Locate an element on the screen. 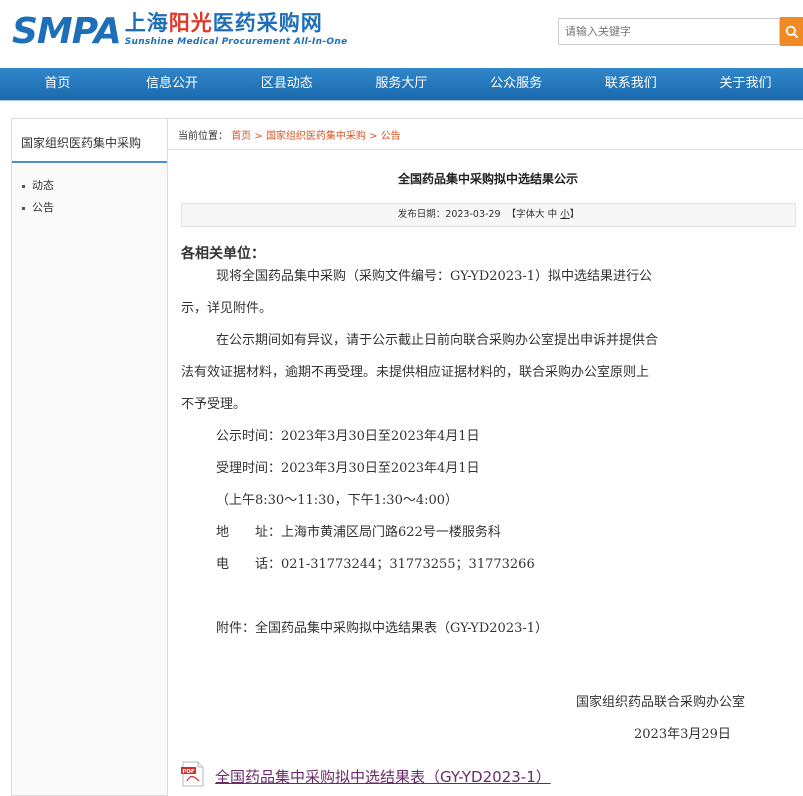 This screenshot has height=796, width=803. nav-item-info: 信息公开 is located at coordinates (172, 84).